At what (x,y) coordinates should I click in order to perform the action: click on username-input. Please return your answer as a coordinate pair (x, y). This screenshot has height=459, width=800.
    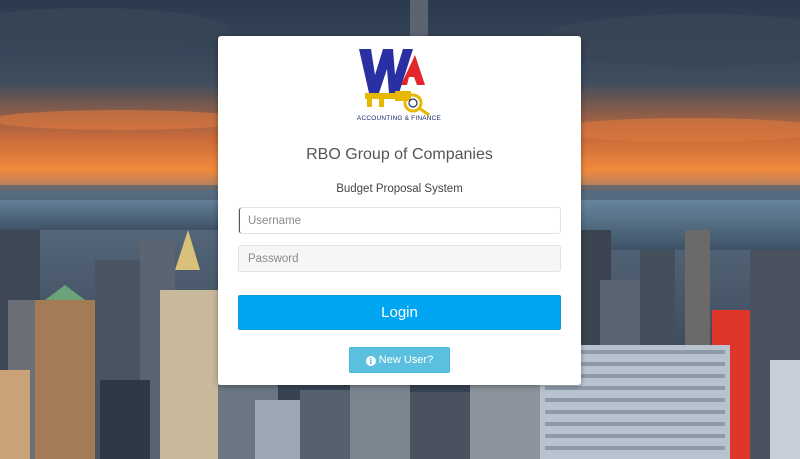
    Looking at the image, I should click on (399, 220).